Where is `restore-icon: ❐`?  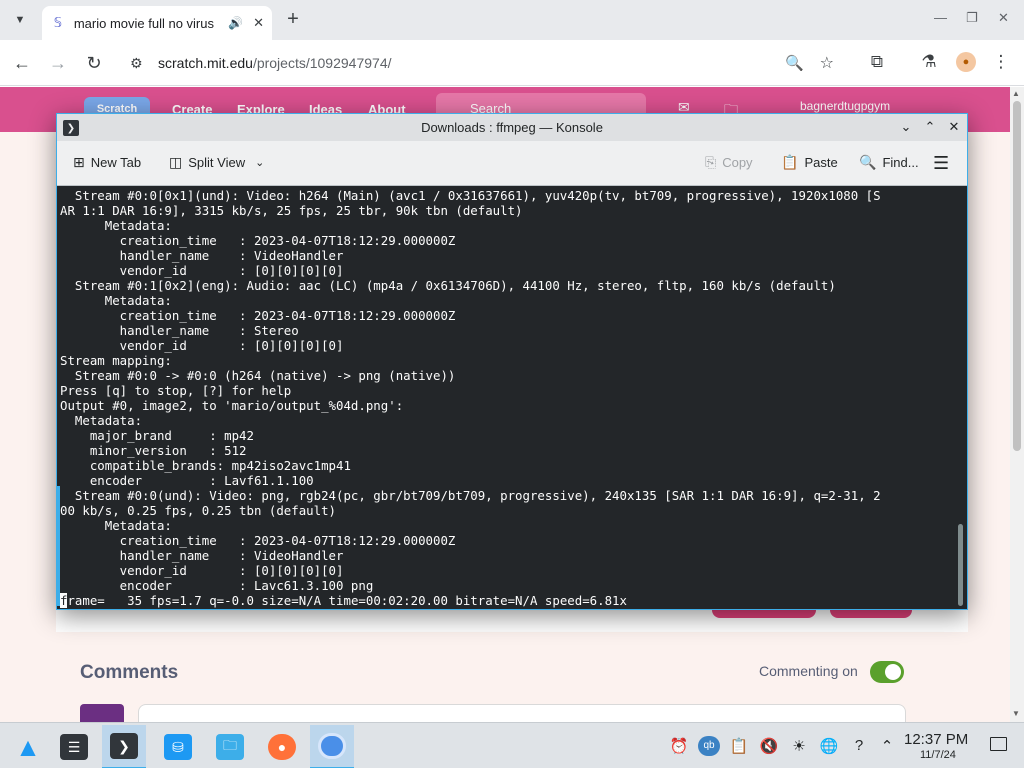
restore-icon: ❐ is located at coordinates (972, 18).